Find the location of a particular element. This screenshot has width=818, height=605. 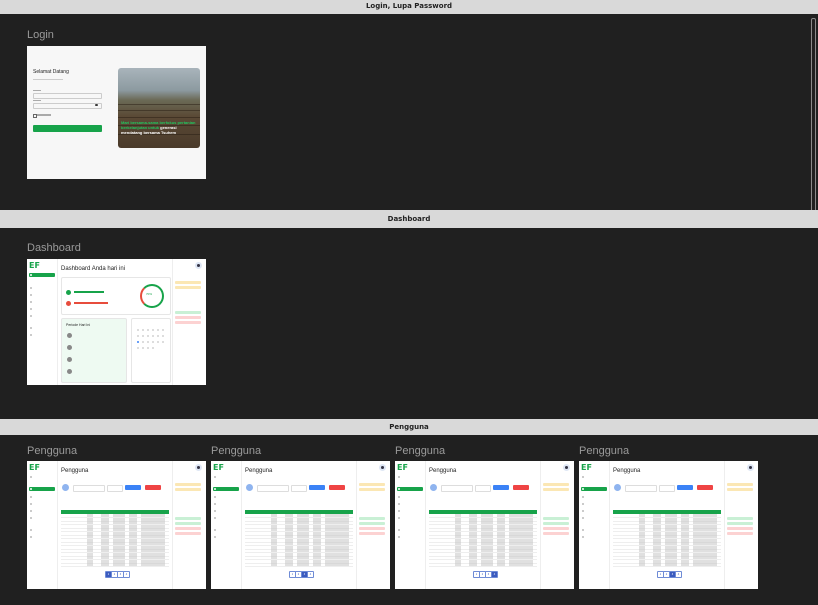

eye-icon is located at coordinates (96, 105).